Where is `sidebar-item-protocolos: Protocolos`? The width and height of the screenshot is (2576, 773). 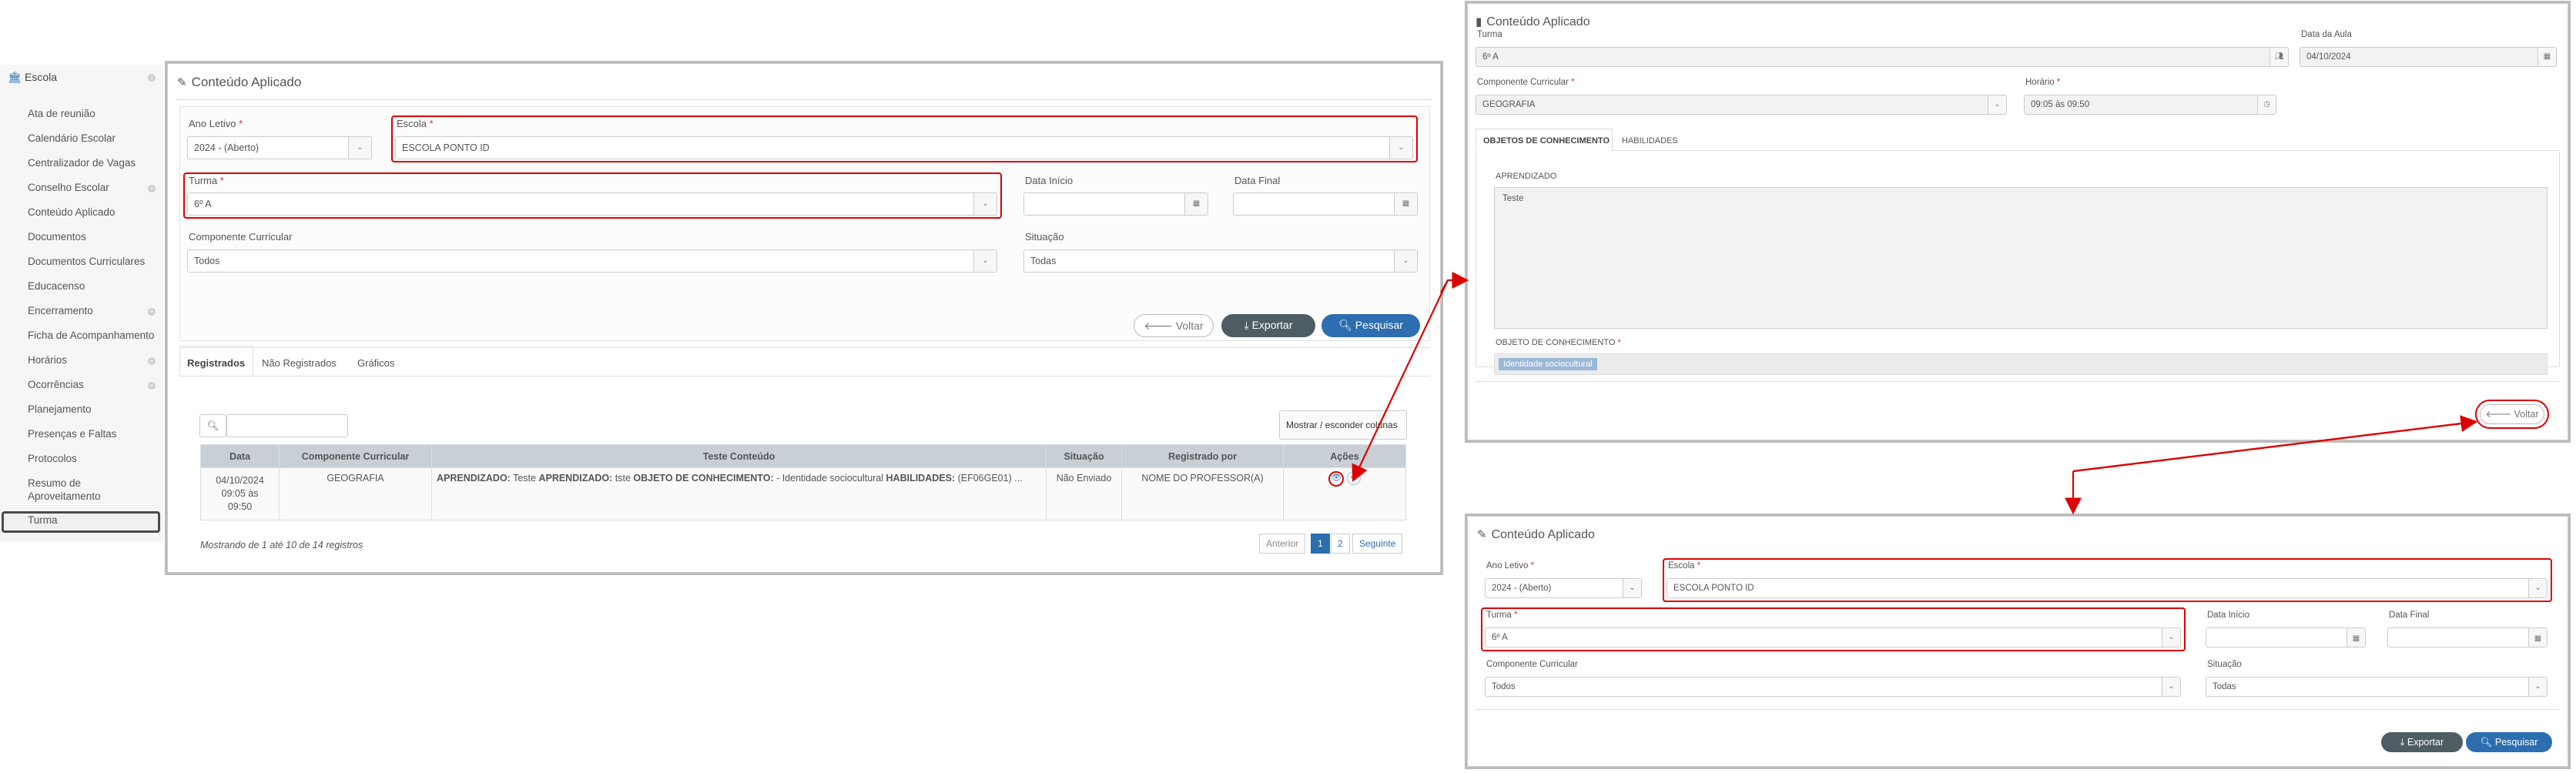 sidebar-item-protocolos: Protocolos is located at coordinates (53, 458).